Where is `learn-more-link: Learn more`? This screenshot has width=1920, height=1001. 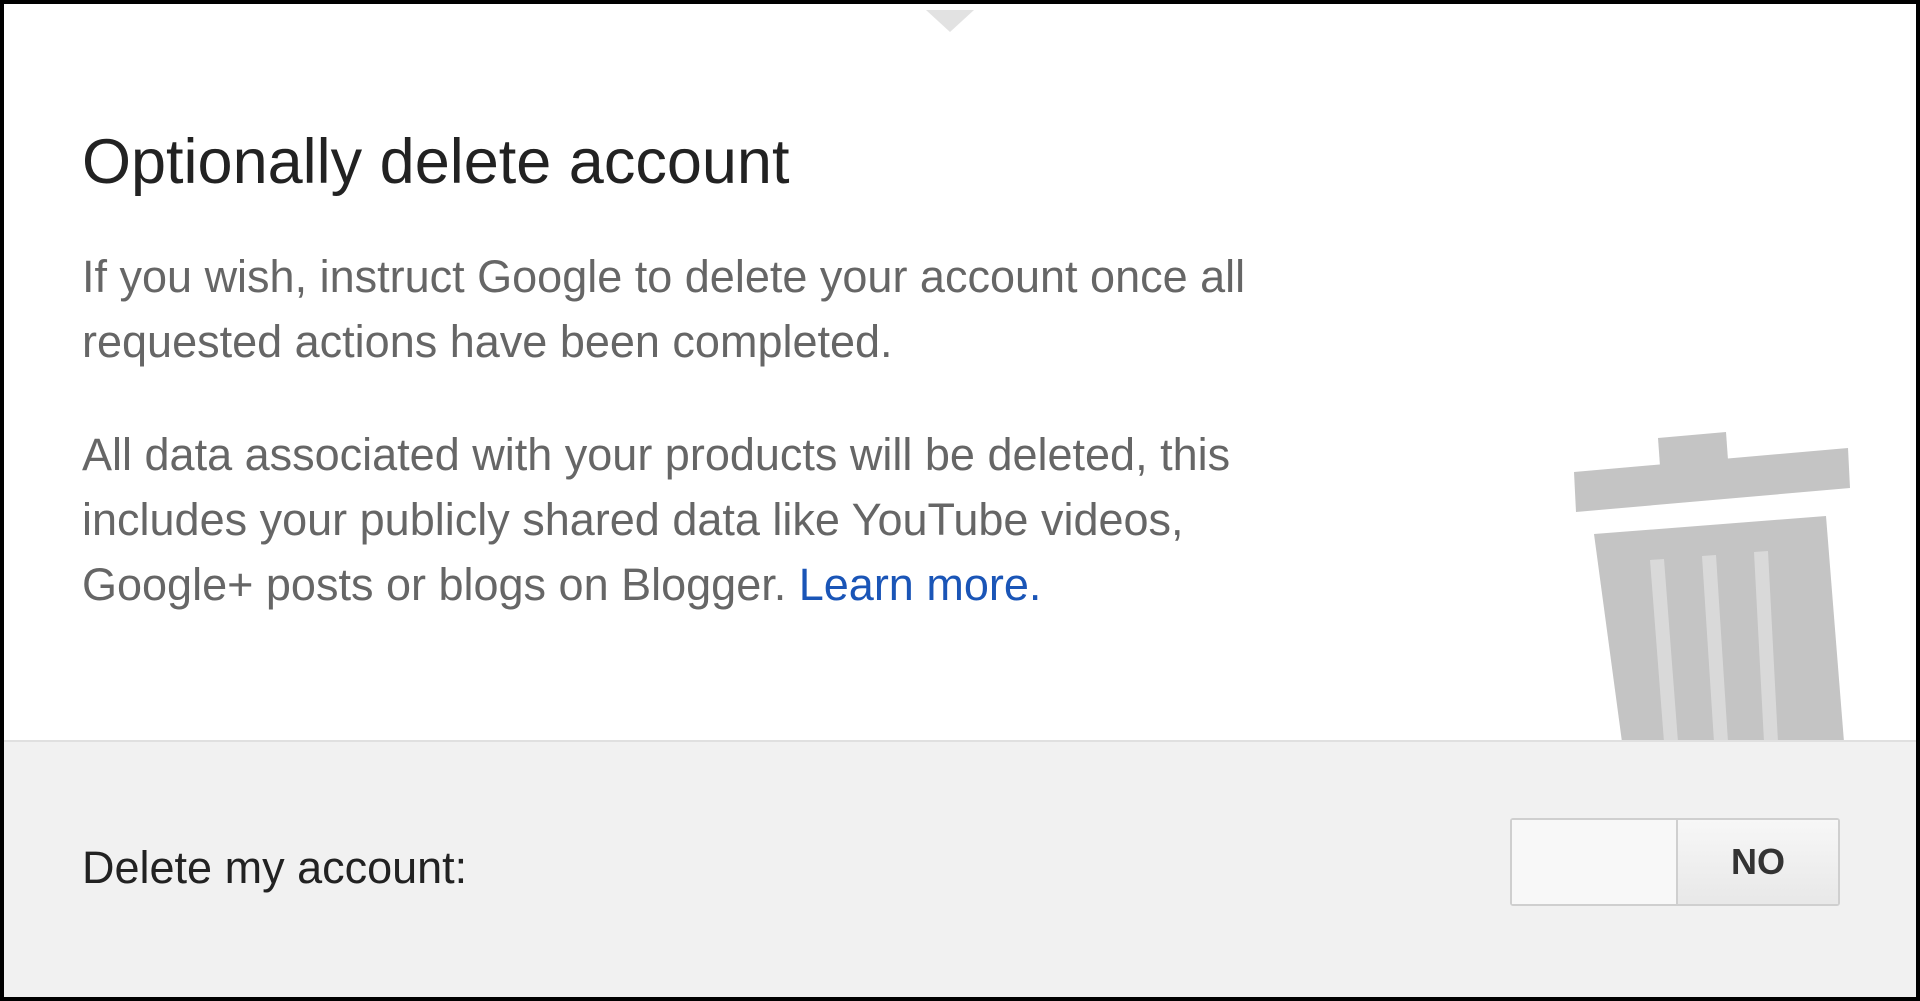 learn-more-link: Learn more is located at coordinates (914, 584).